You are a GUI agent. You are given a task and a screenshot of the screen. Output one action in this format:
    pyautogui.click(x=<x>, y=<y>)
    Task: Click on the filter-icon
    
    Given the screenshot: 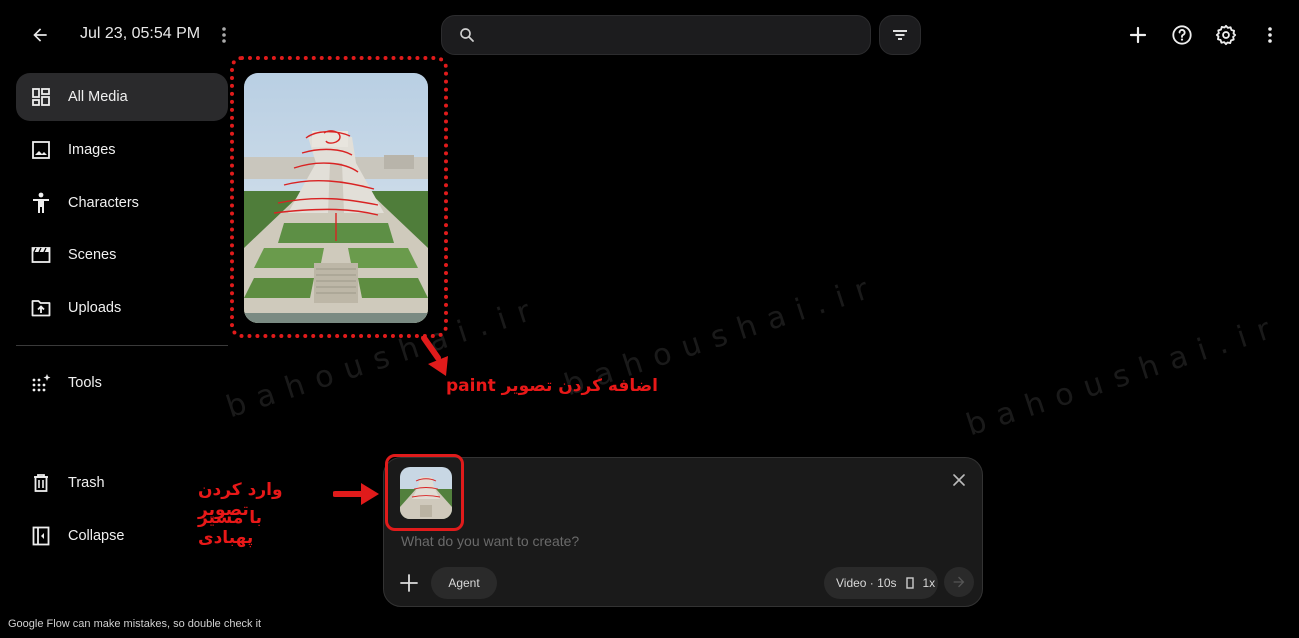 What is the action you would take?
    pyautogui.click(x=900, y=35)
    